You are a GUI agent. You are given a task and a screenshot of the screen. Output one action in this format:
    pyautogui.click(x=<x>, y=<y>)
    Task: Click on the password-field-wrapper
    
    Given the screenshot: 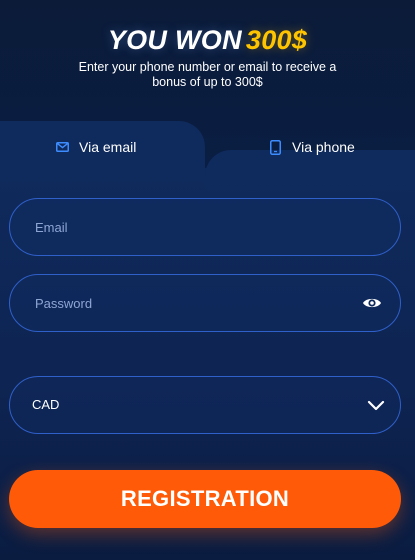 What is the action you would take?
    pyautogui.click(x=205, y=303)
    